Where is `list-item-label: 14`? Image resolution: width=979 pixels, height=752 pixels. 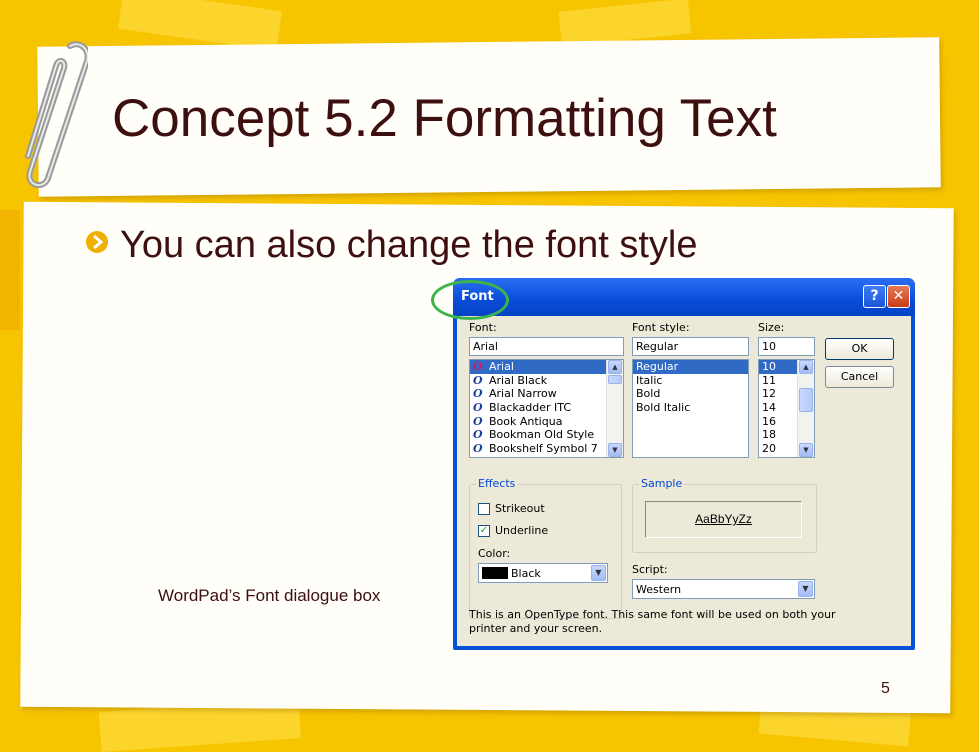 list-item-label: 14 is located at coordinates (769, 408).